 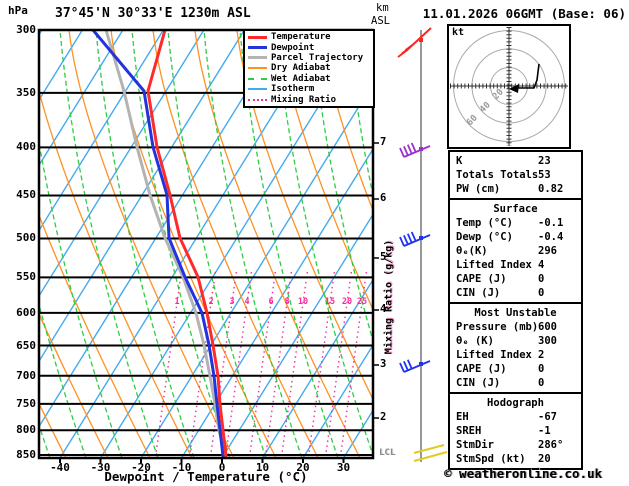 What do you see at coordinates (383, 198) in the screenshot?
I see `km-tick-label: 6` at bounding box center [383, 198].